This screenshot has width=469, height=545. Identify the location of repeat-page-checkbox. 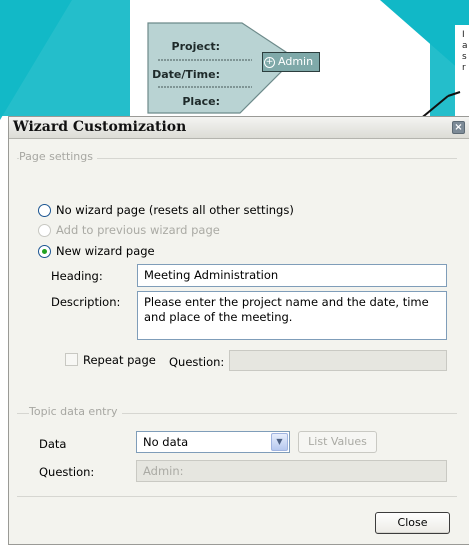
(71, 359).